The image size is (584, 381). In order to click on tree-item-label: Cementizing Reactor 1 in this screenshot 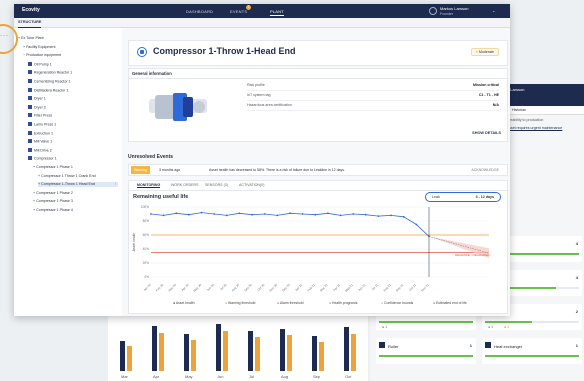, I will do `click(52, 81)`.